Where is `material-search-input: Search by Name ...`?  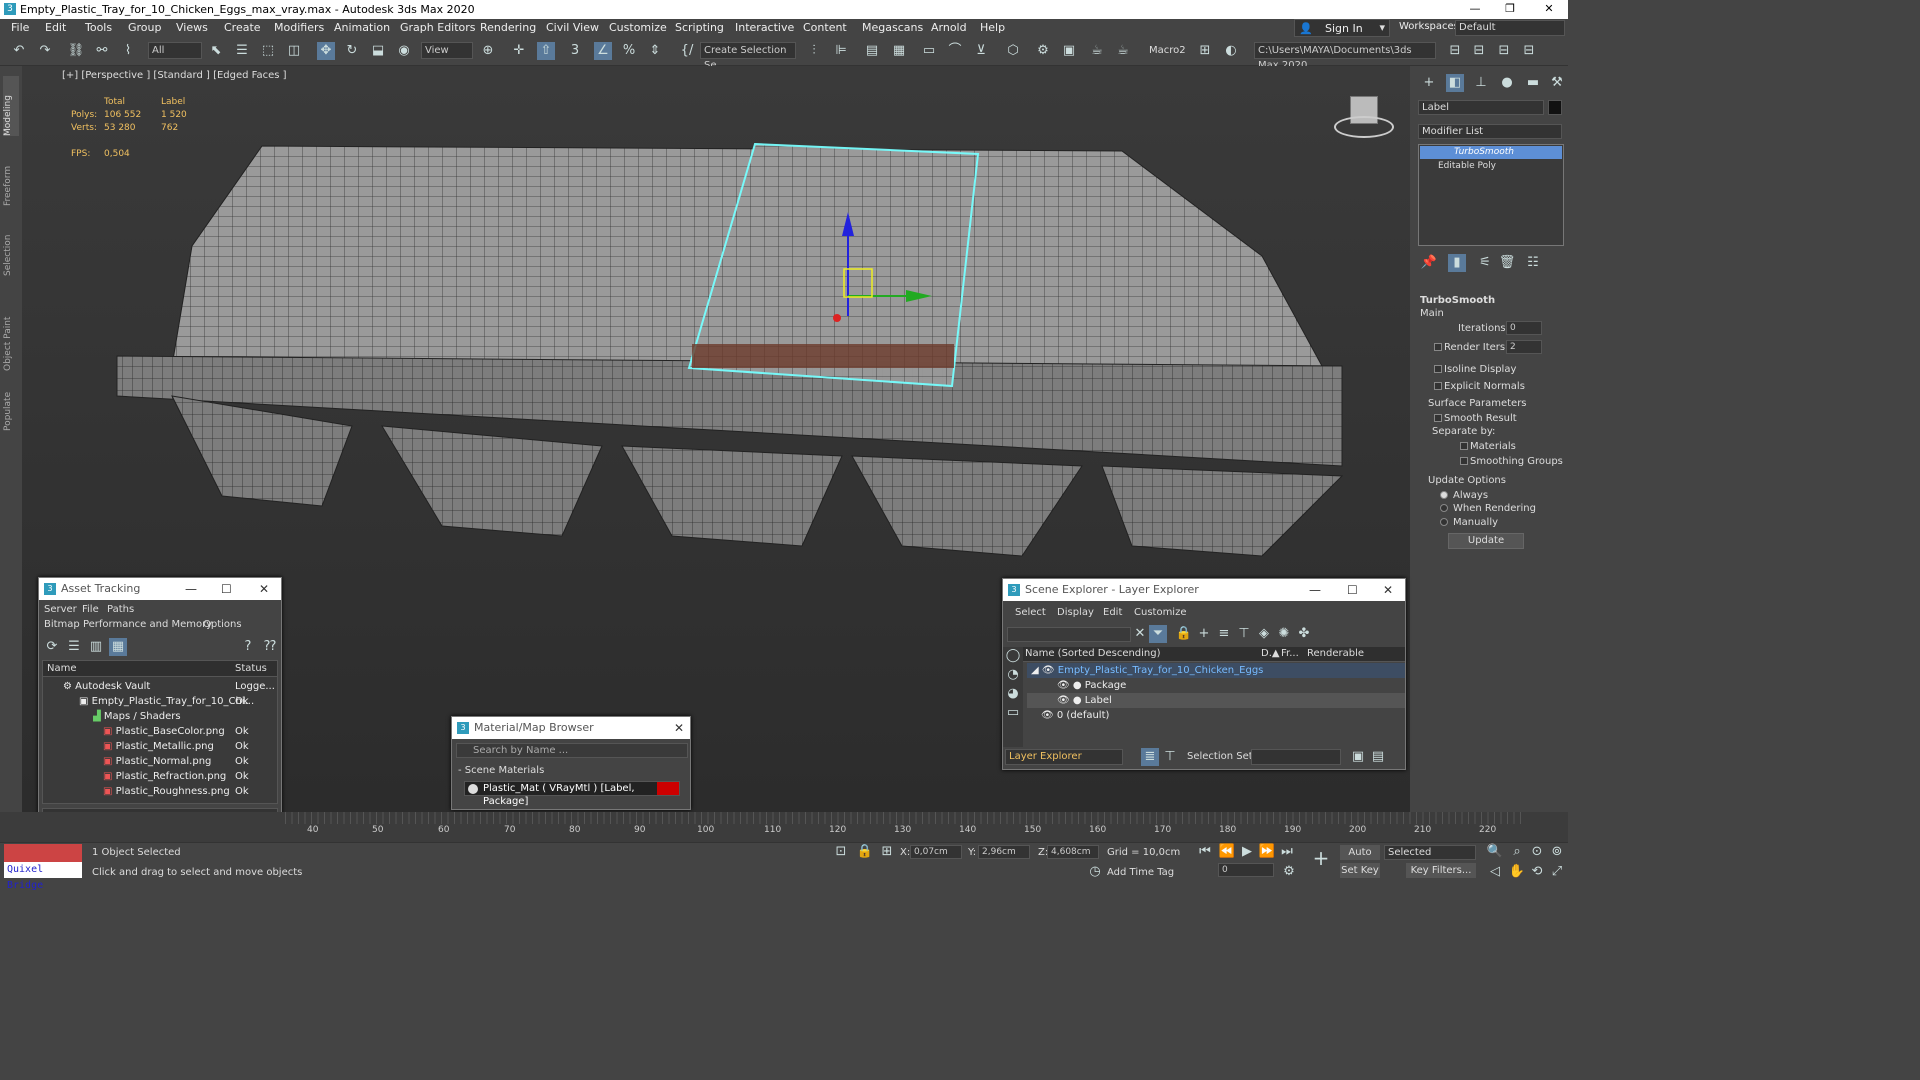
material-search-input: Search by Name ... is located at coordinates (572, 750).